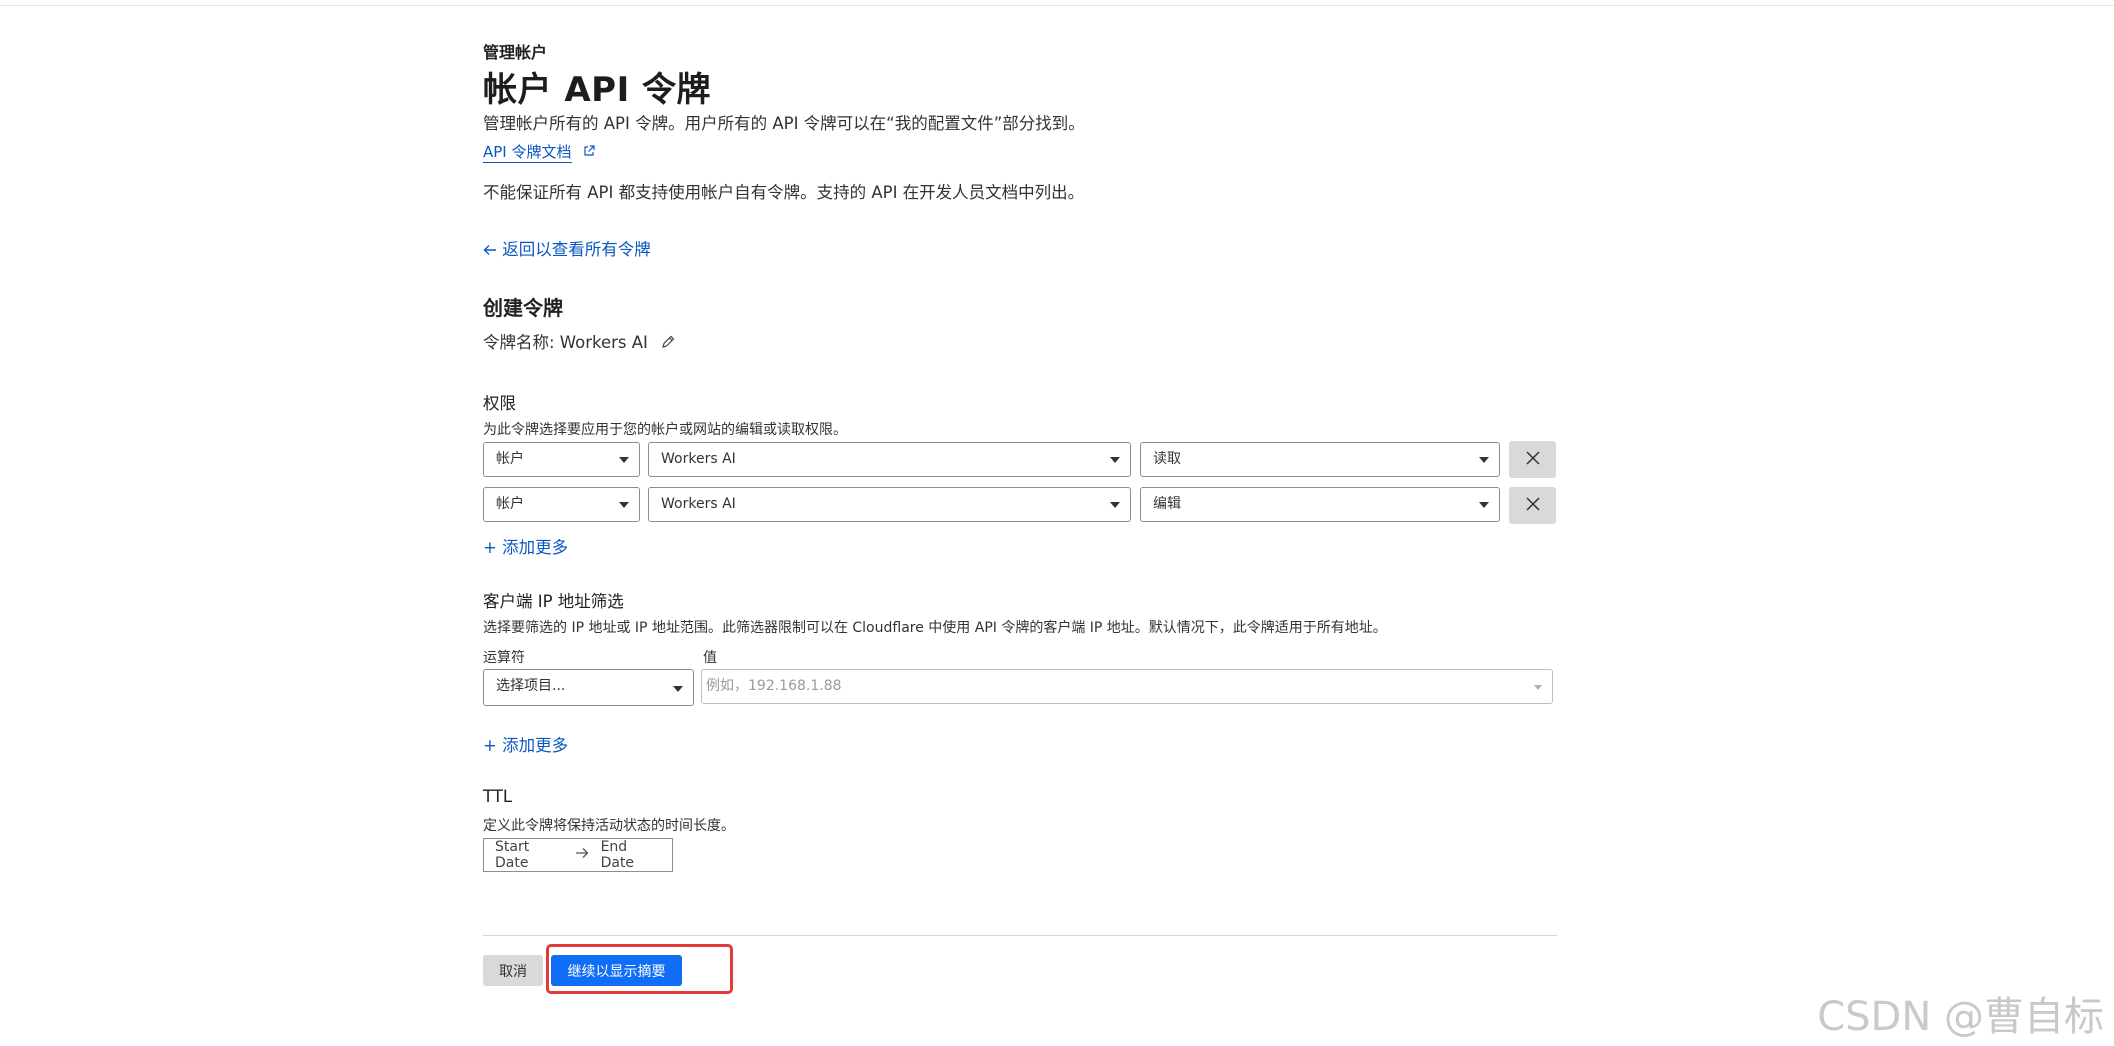  Describe the element at coordinates (710, 658) in the screenshot. I see `value-label: 值` at that location.